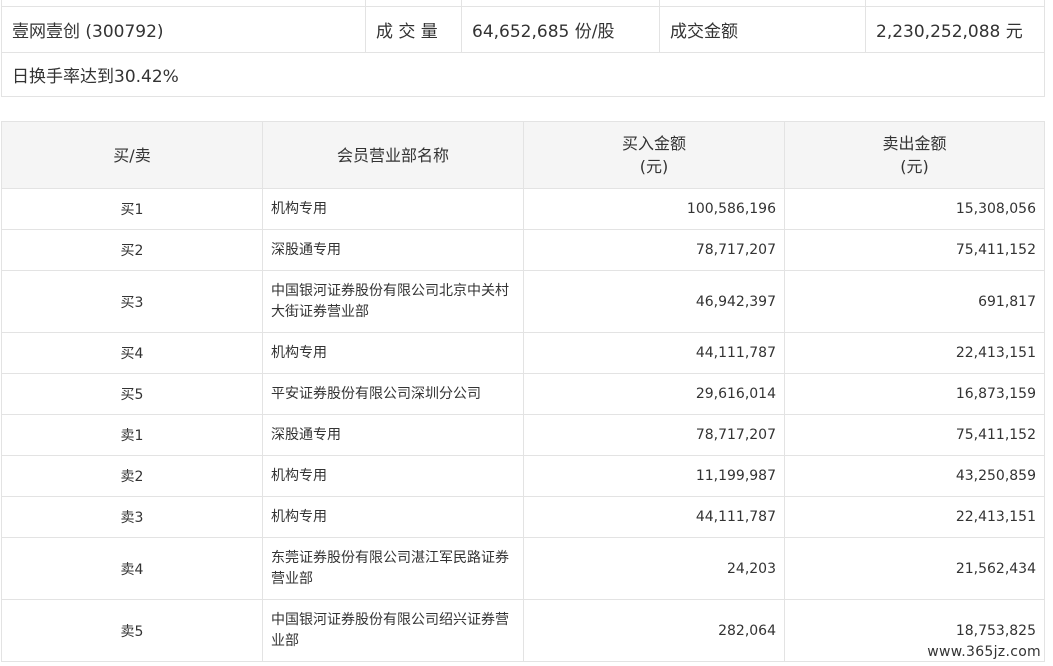 The height and width of the screenshot is (666, 1053). What do you see at coordinates (914, 301) in the screenshot?
I see `sell-amount-cell: 691,817` at bounding box center [914, 301].